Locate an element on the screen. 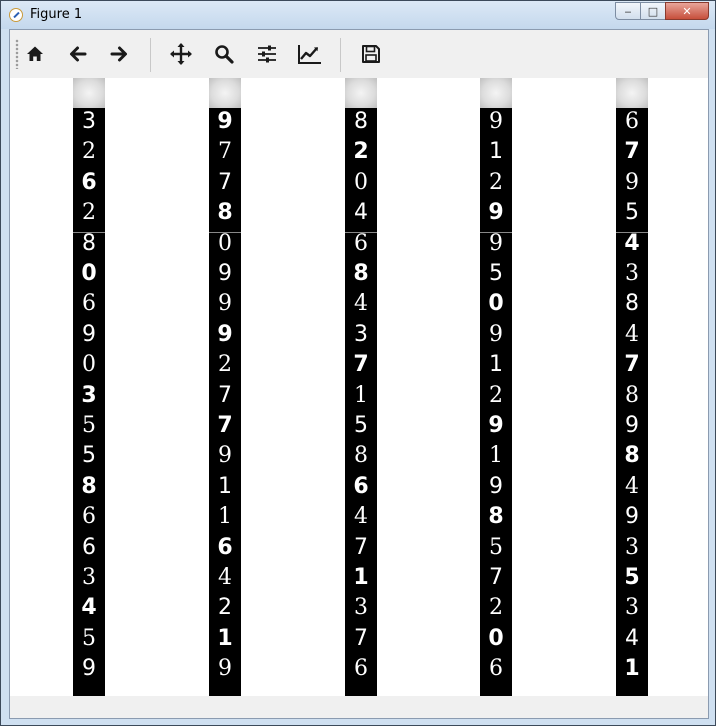  configure-subplots-button is located at coordinates (267, 54).